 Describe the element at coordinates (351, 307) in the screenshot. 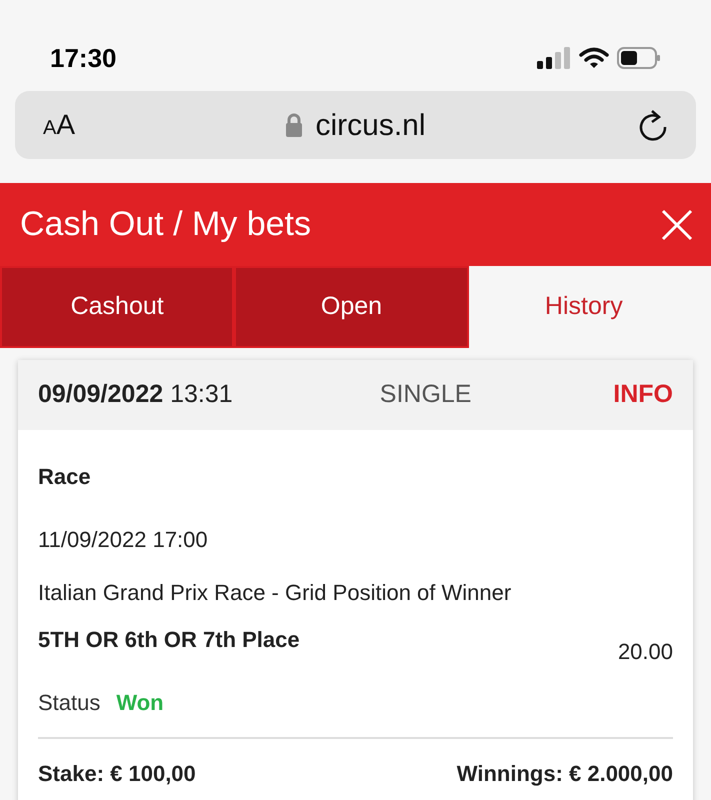

I see `tab: Open` at that location.